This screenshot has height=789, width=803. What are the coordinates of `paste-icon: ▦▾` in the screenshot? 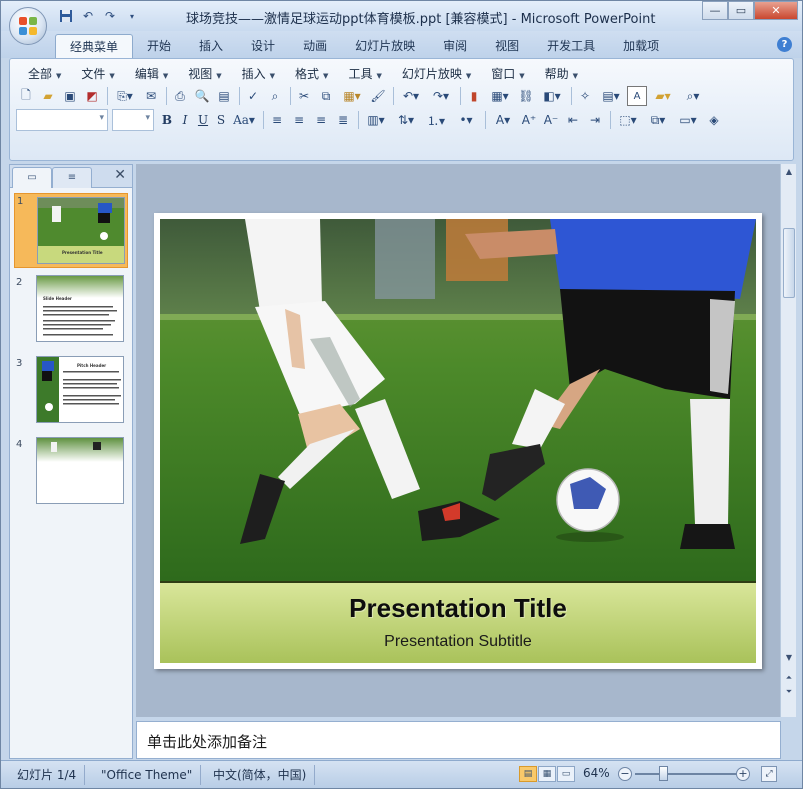 It's located at (352, 96).